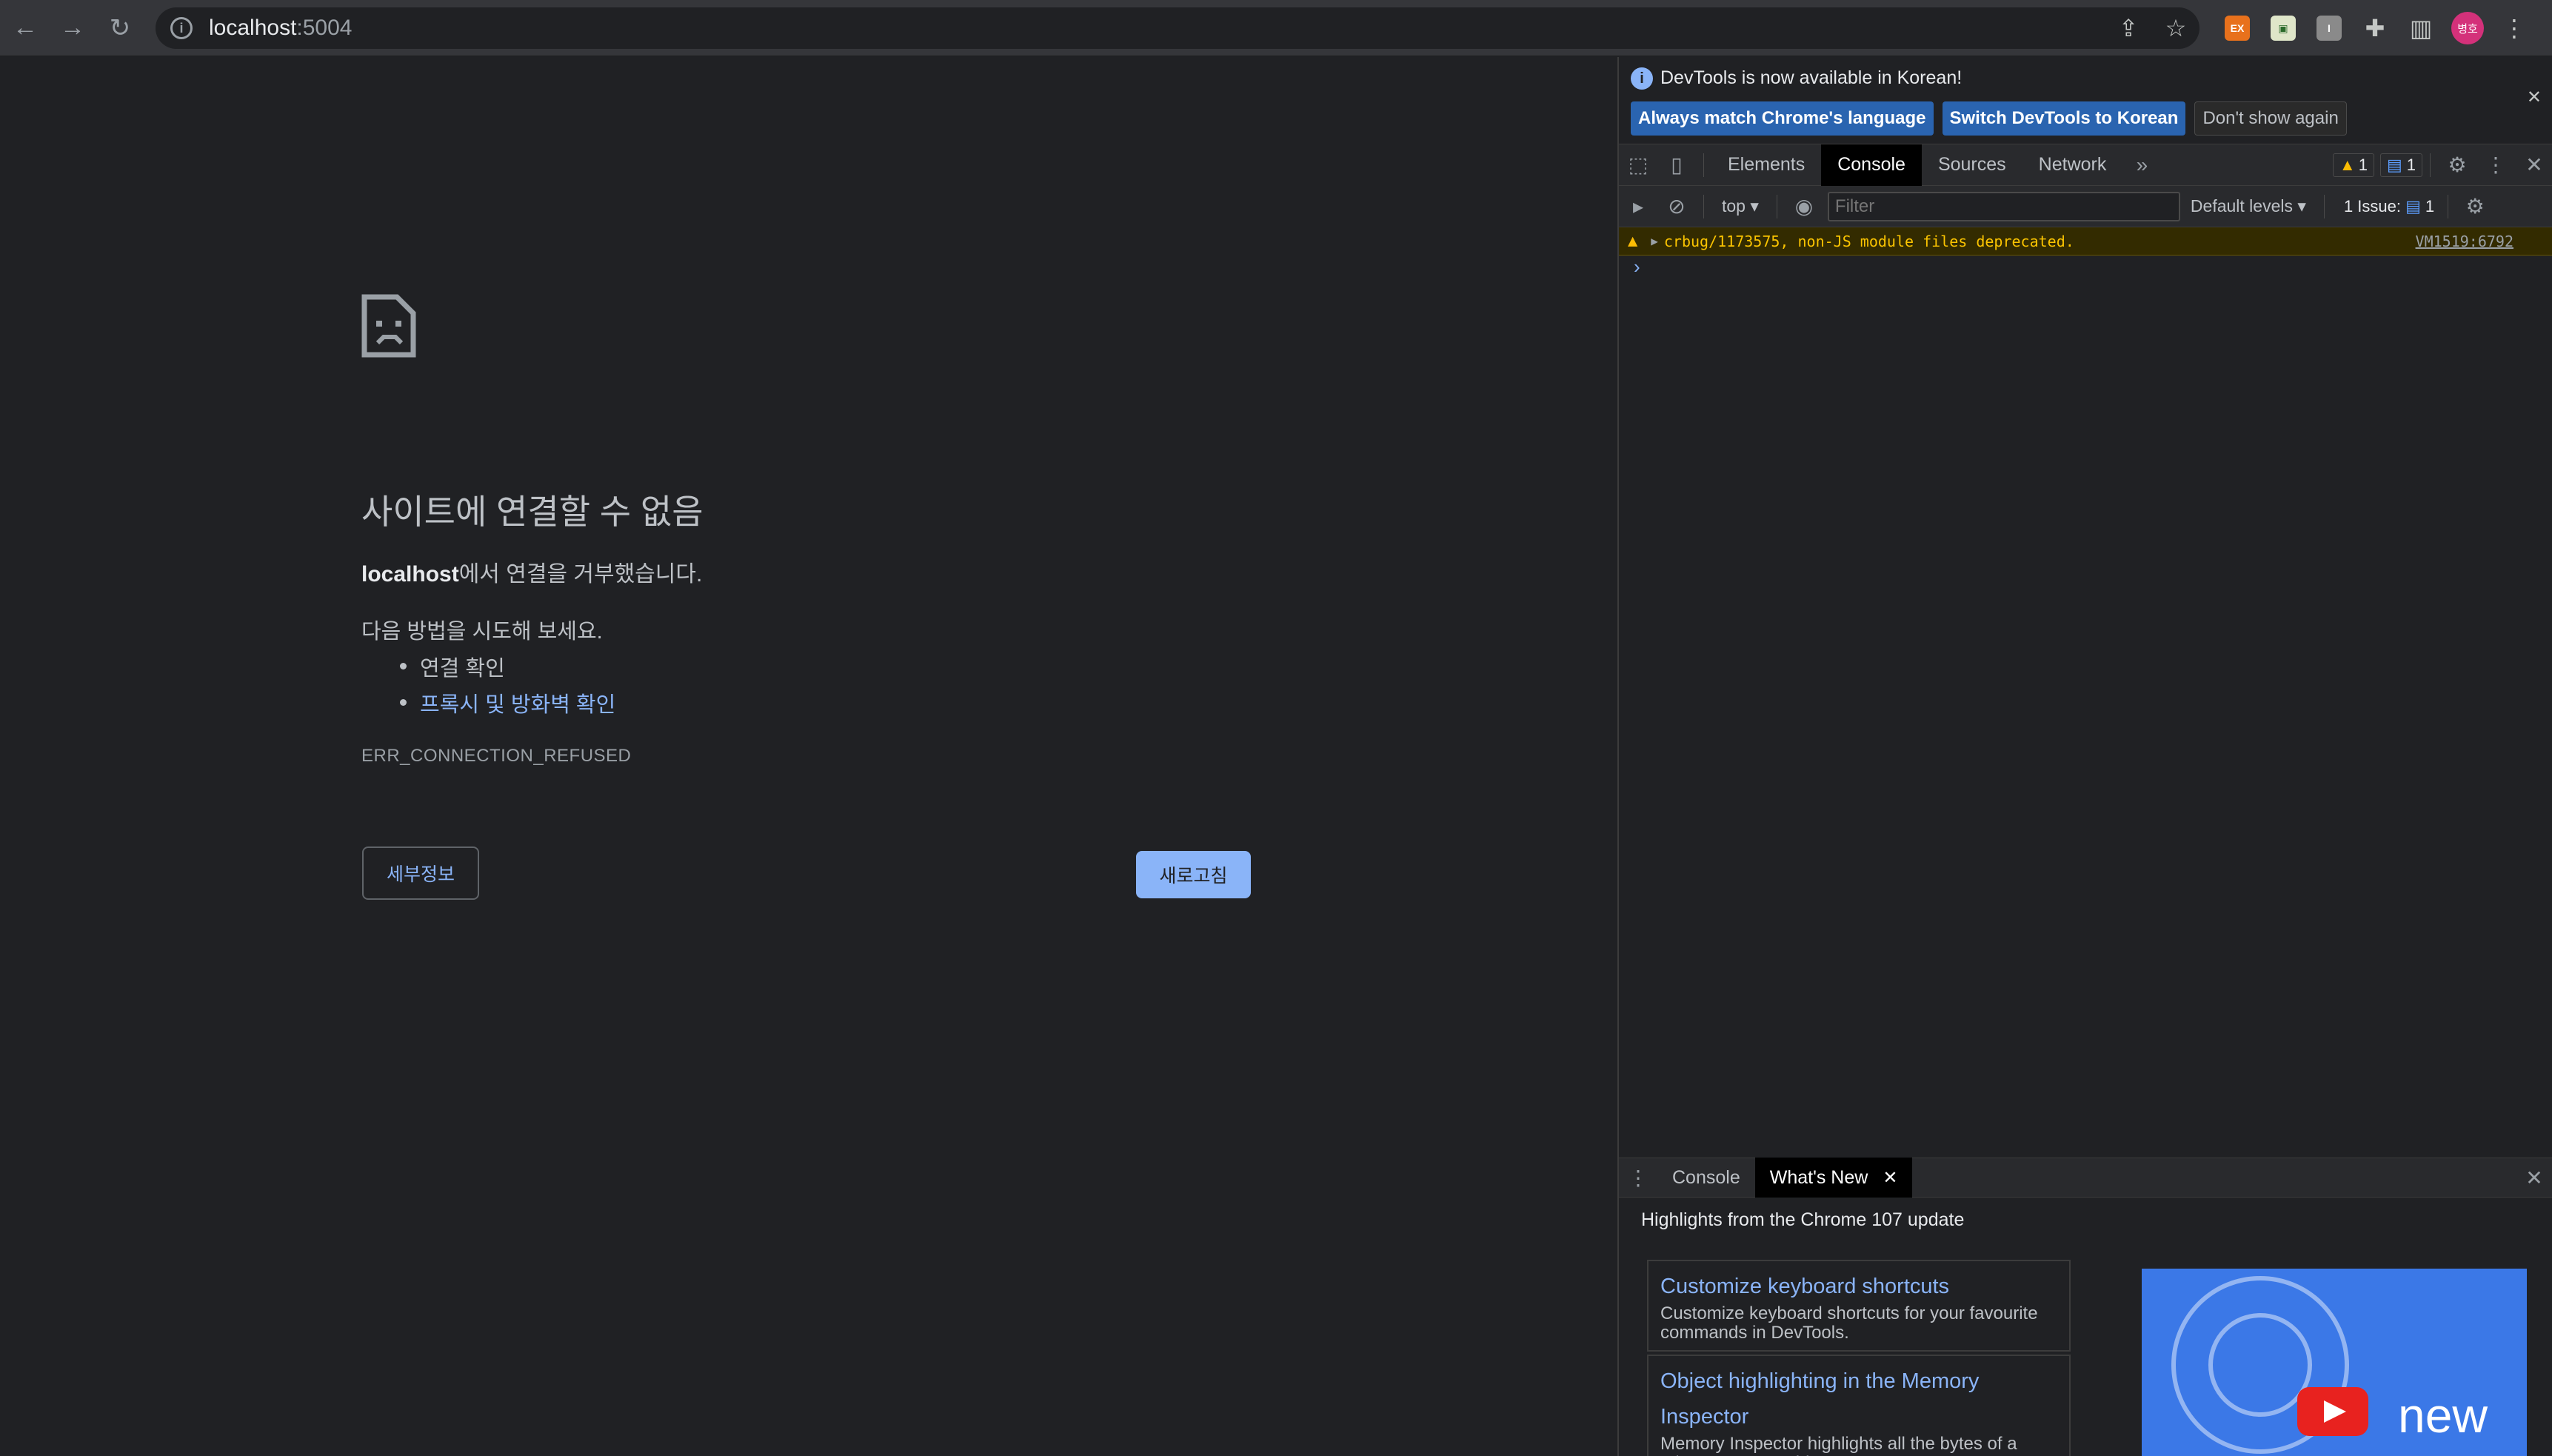 The width and height of the screenshot is (2552, 1456). Describe the element at coordinates (2533, 1178) in the screenshot. I see `close-drawer-icon: ✕` at that location.